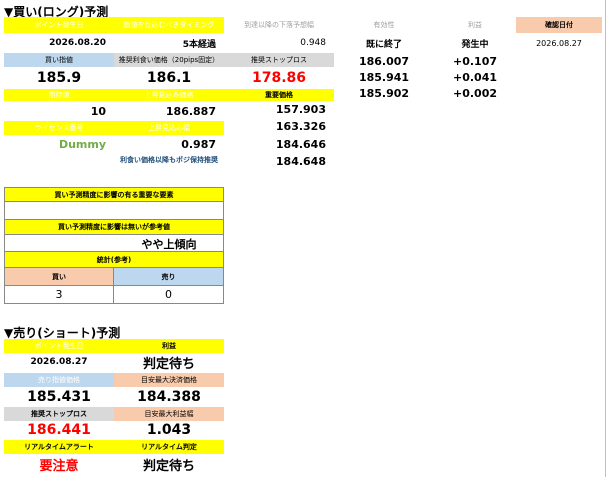 The image size is (607, 477). I want to click on sell-max-profit-value: 1.043, so click(169, 430).